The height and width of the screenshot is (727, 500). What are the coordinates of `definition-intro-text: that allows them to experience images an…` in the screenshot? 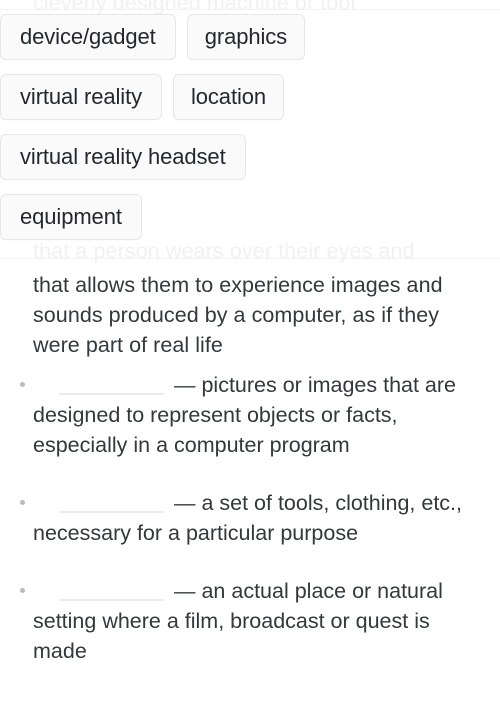 It's located at (238, 315).